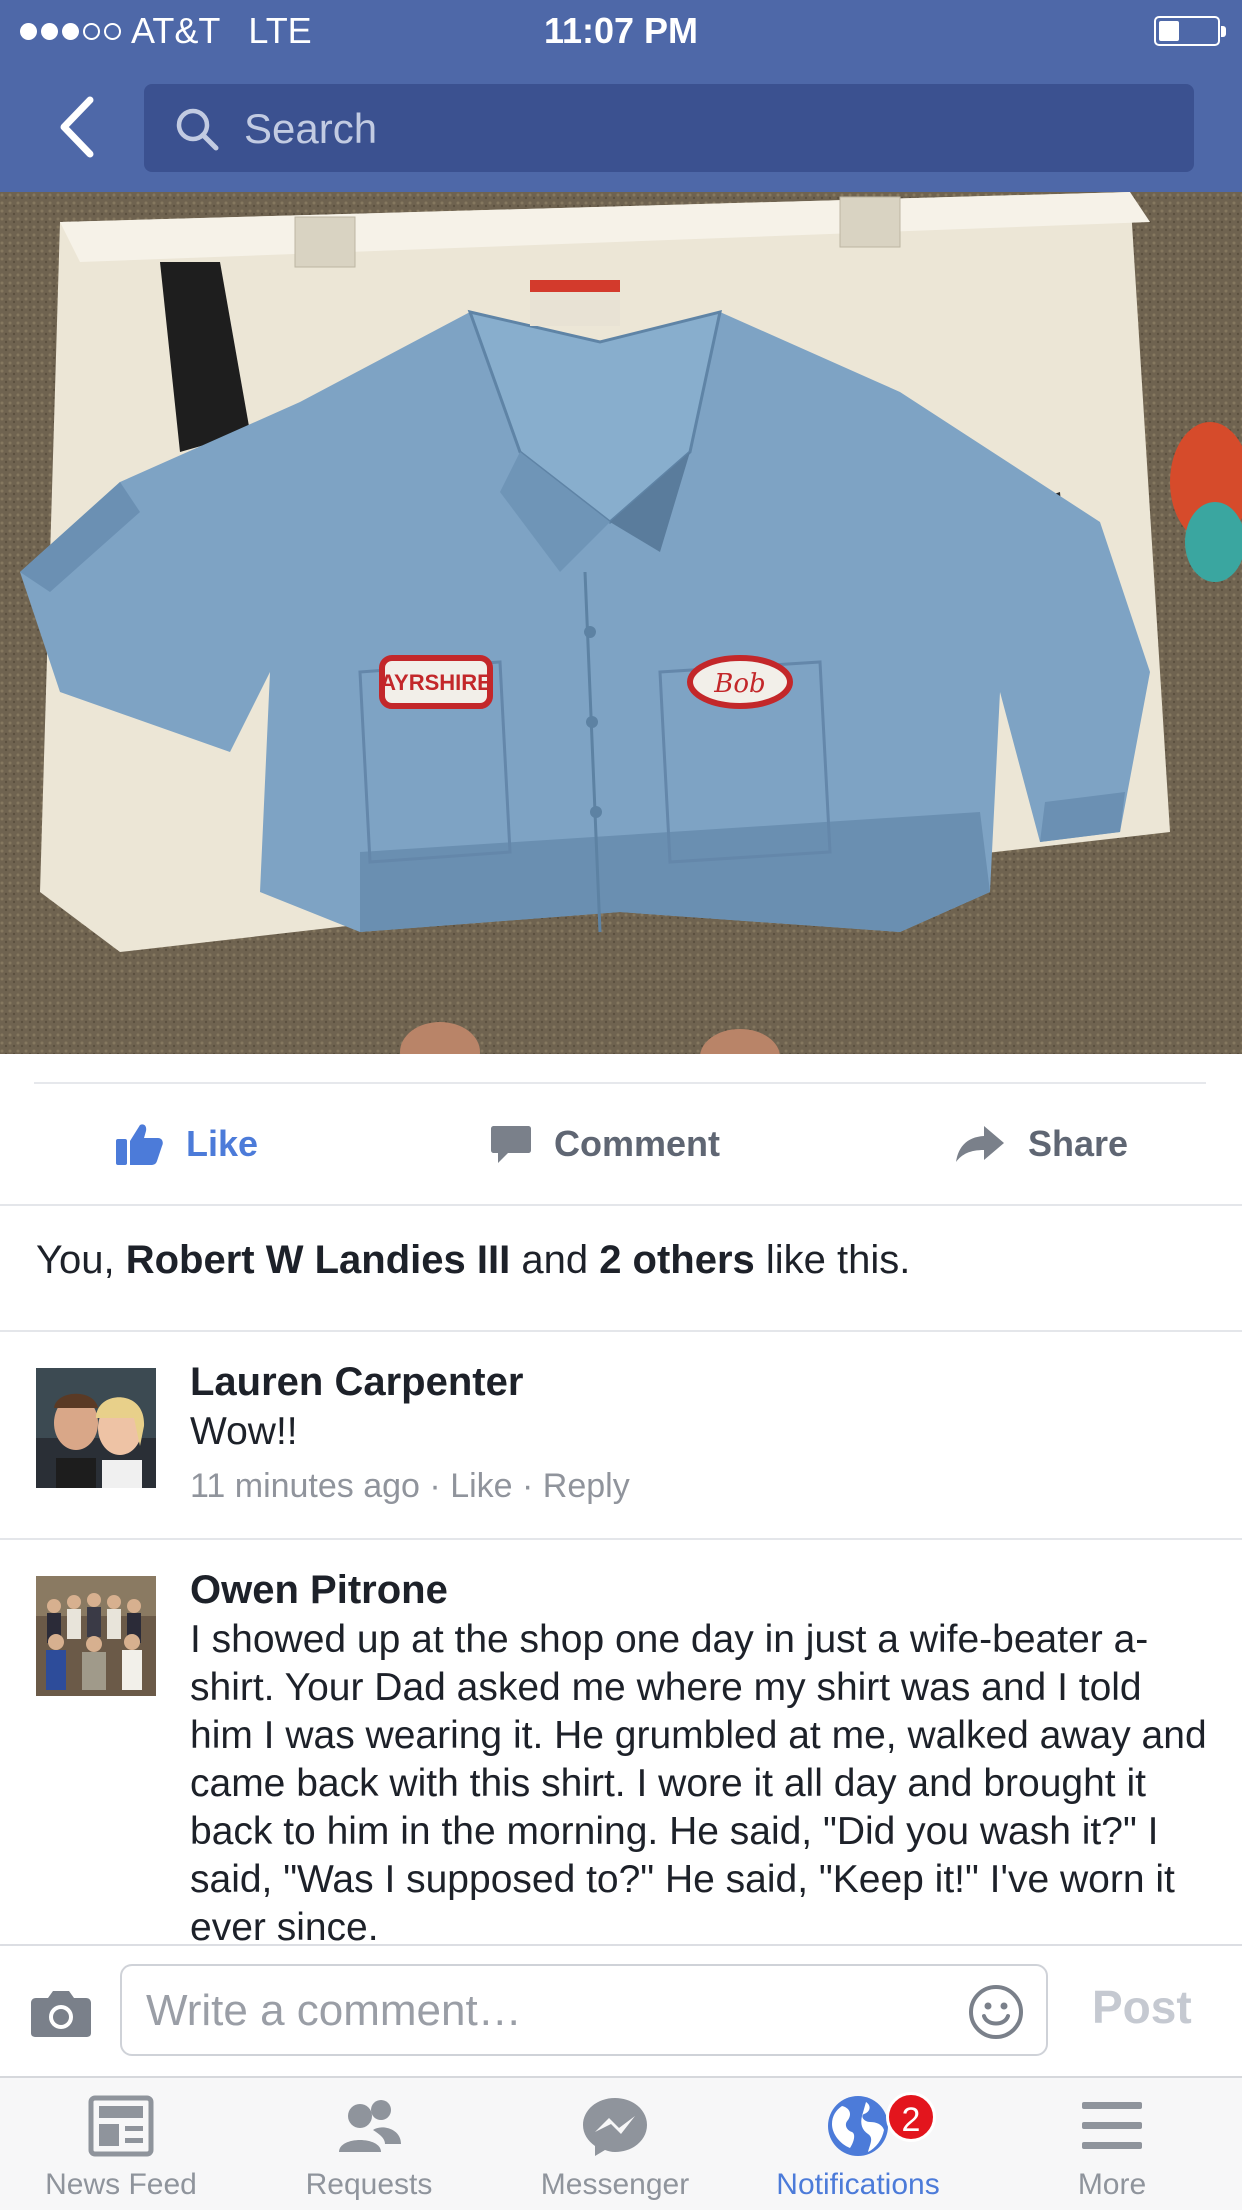 The height and width of the screenshot is (2210, 1242). I want to click on divider, so click(621, 1205).